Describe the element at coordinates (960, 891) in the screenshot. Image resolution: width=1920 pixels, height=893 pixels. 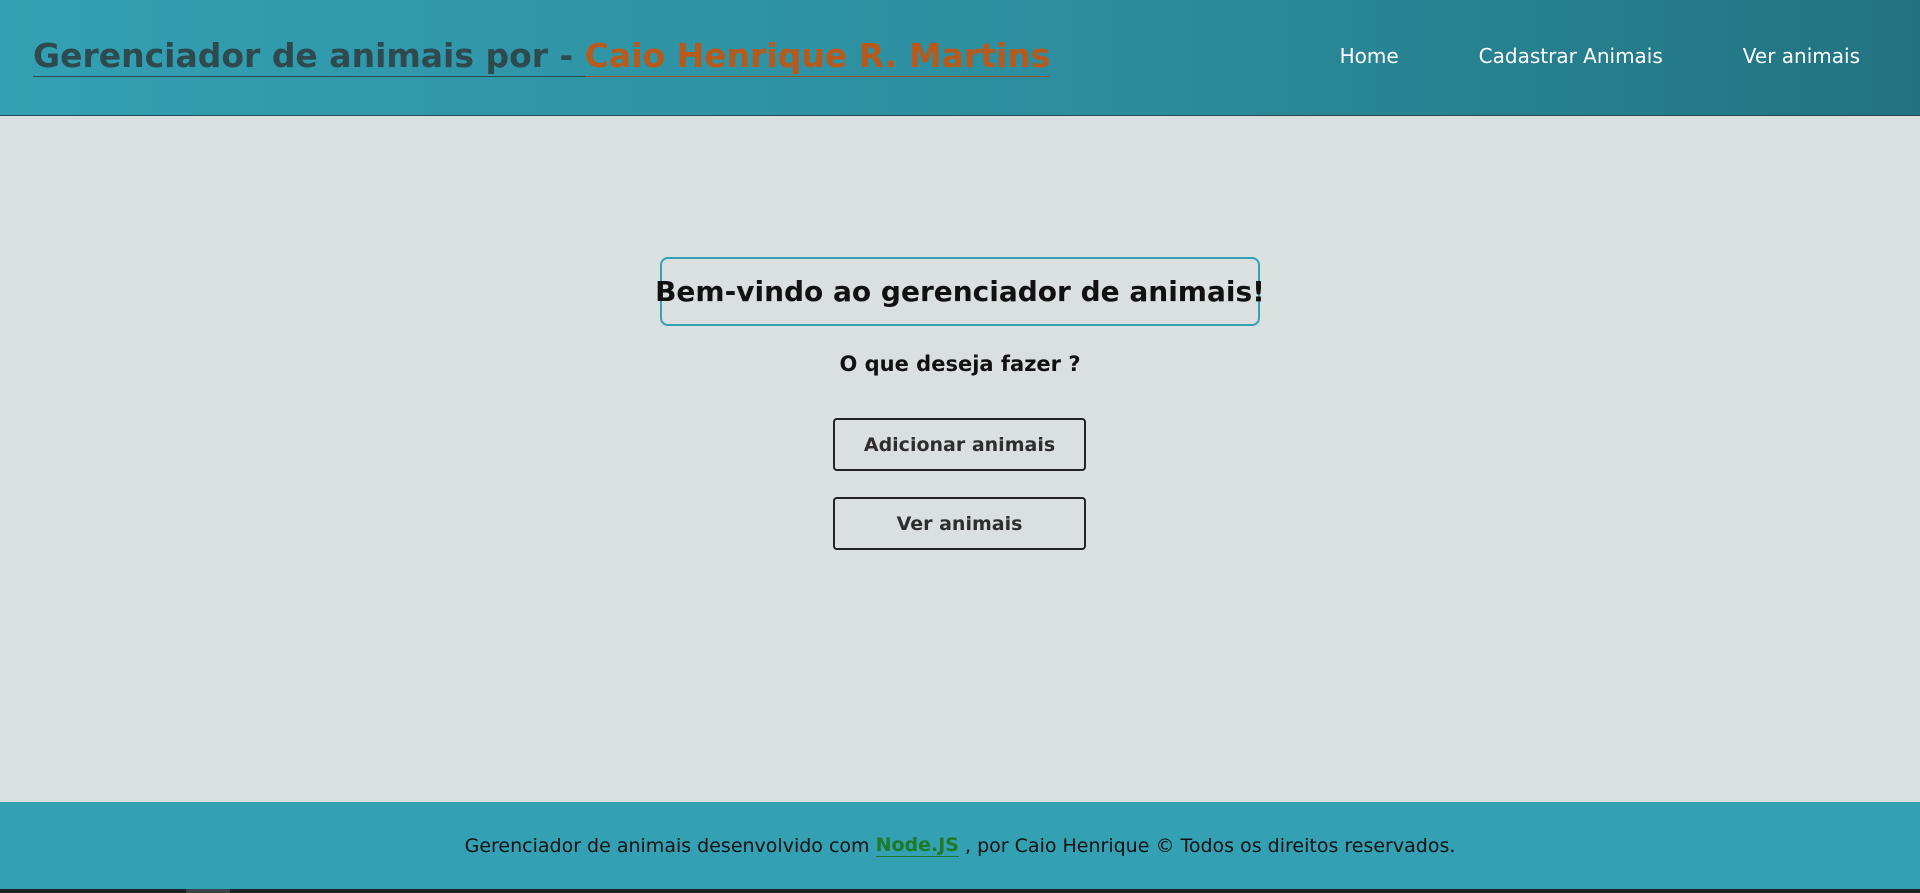
I see `horizontal-scrollbar` at that location.